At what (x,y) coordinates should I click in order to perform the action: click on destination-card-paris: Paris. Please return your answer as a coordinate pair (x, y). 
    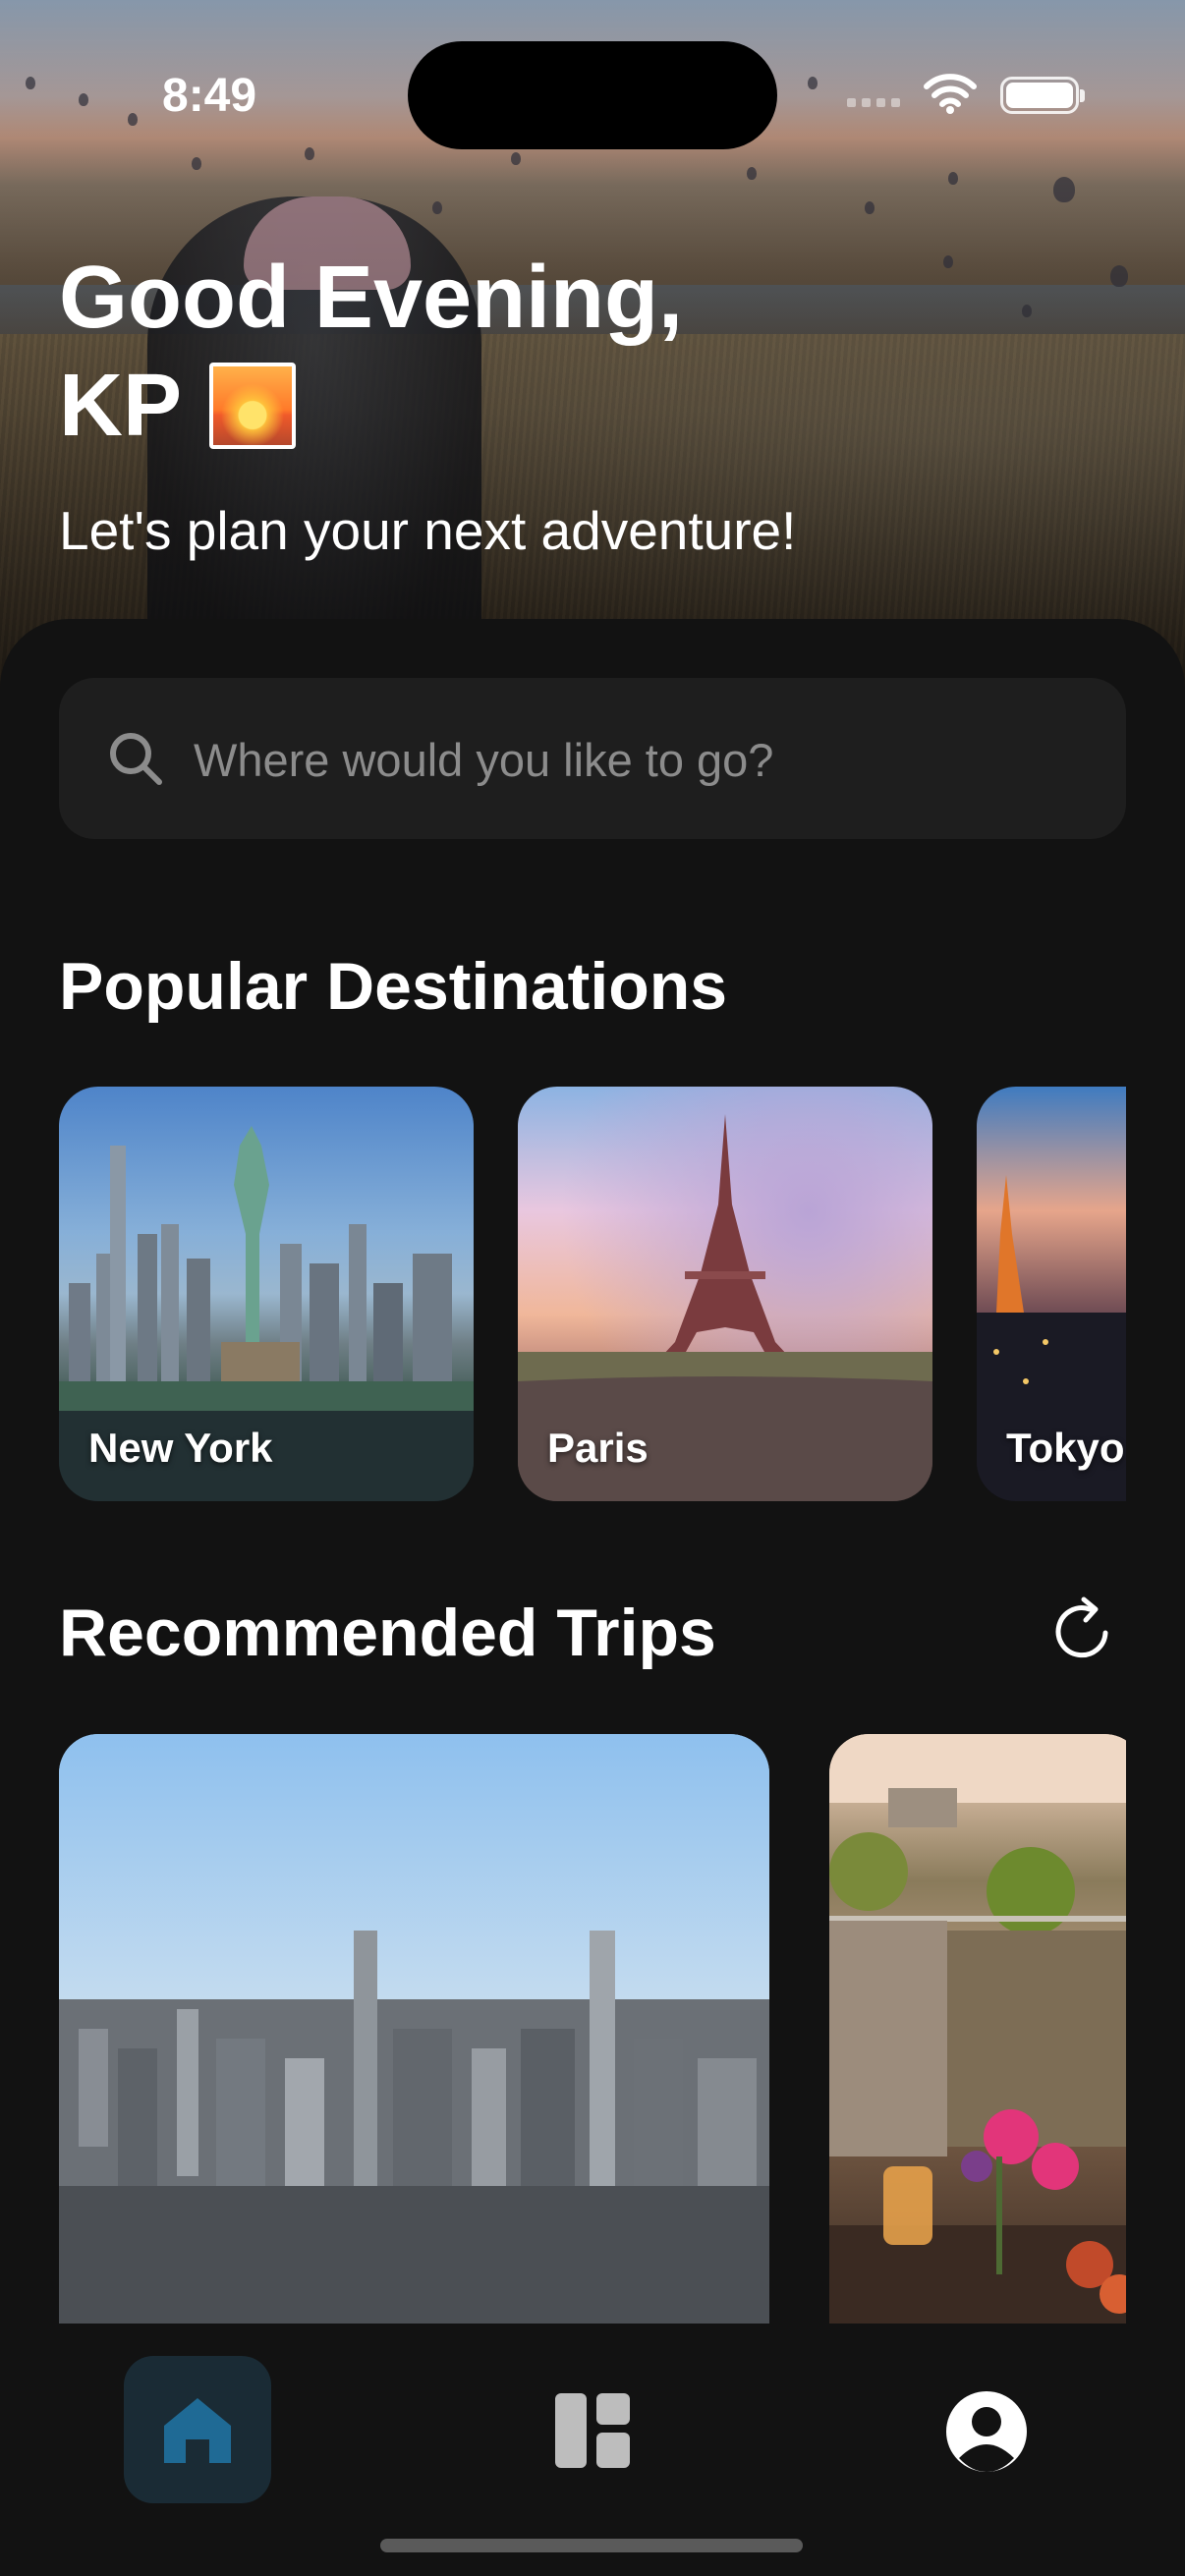
    Looking at the image, I should click on (725, 1294).